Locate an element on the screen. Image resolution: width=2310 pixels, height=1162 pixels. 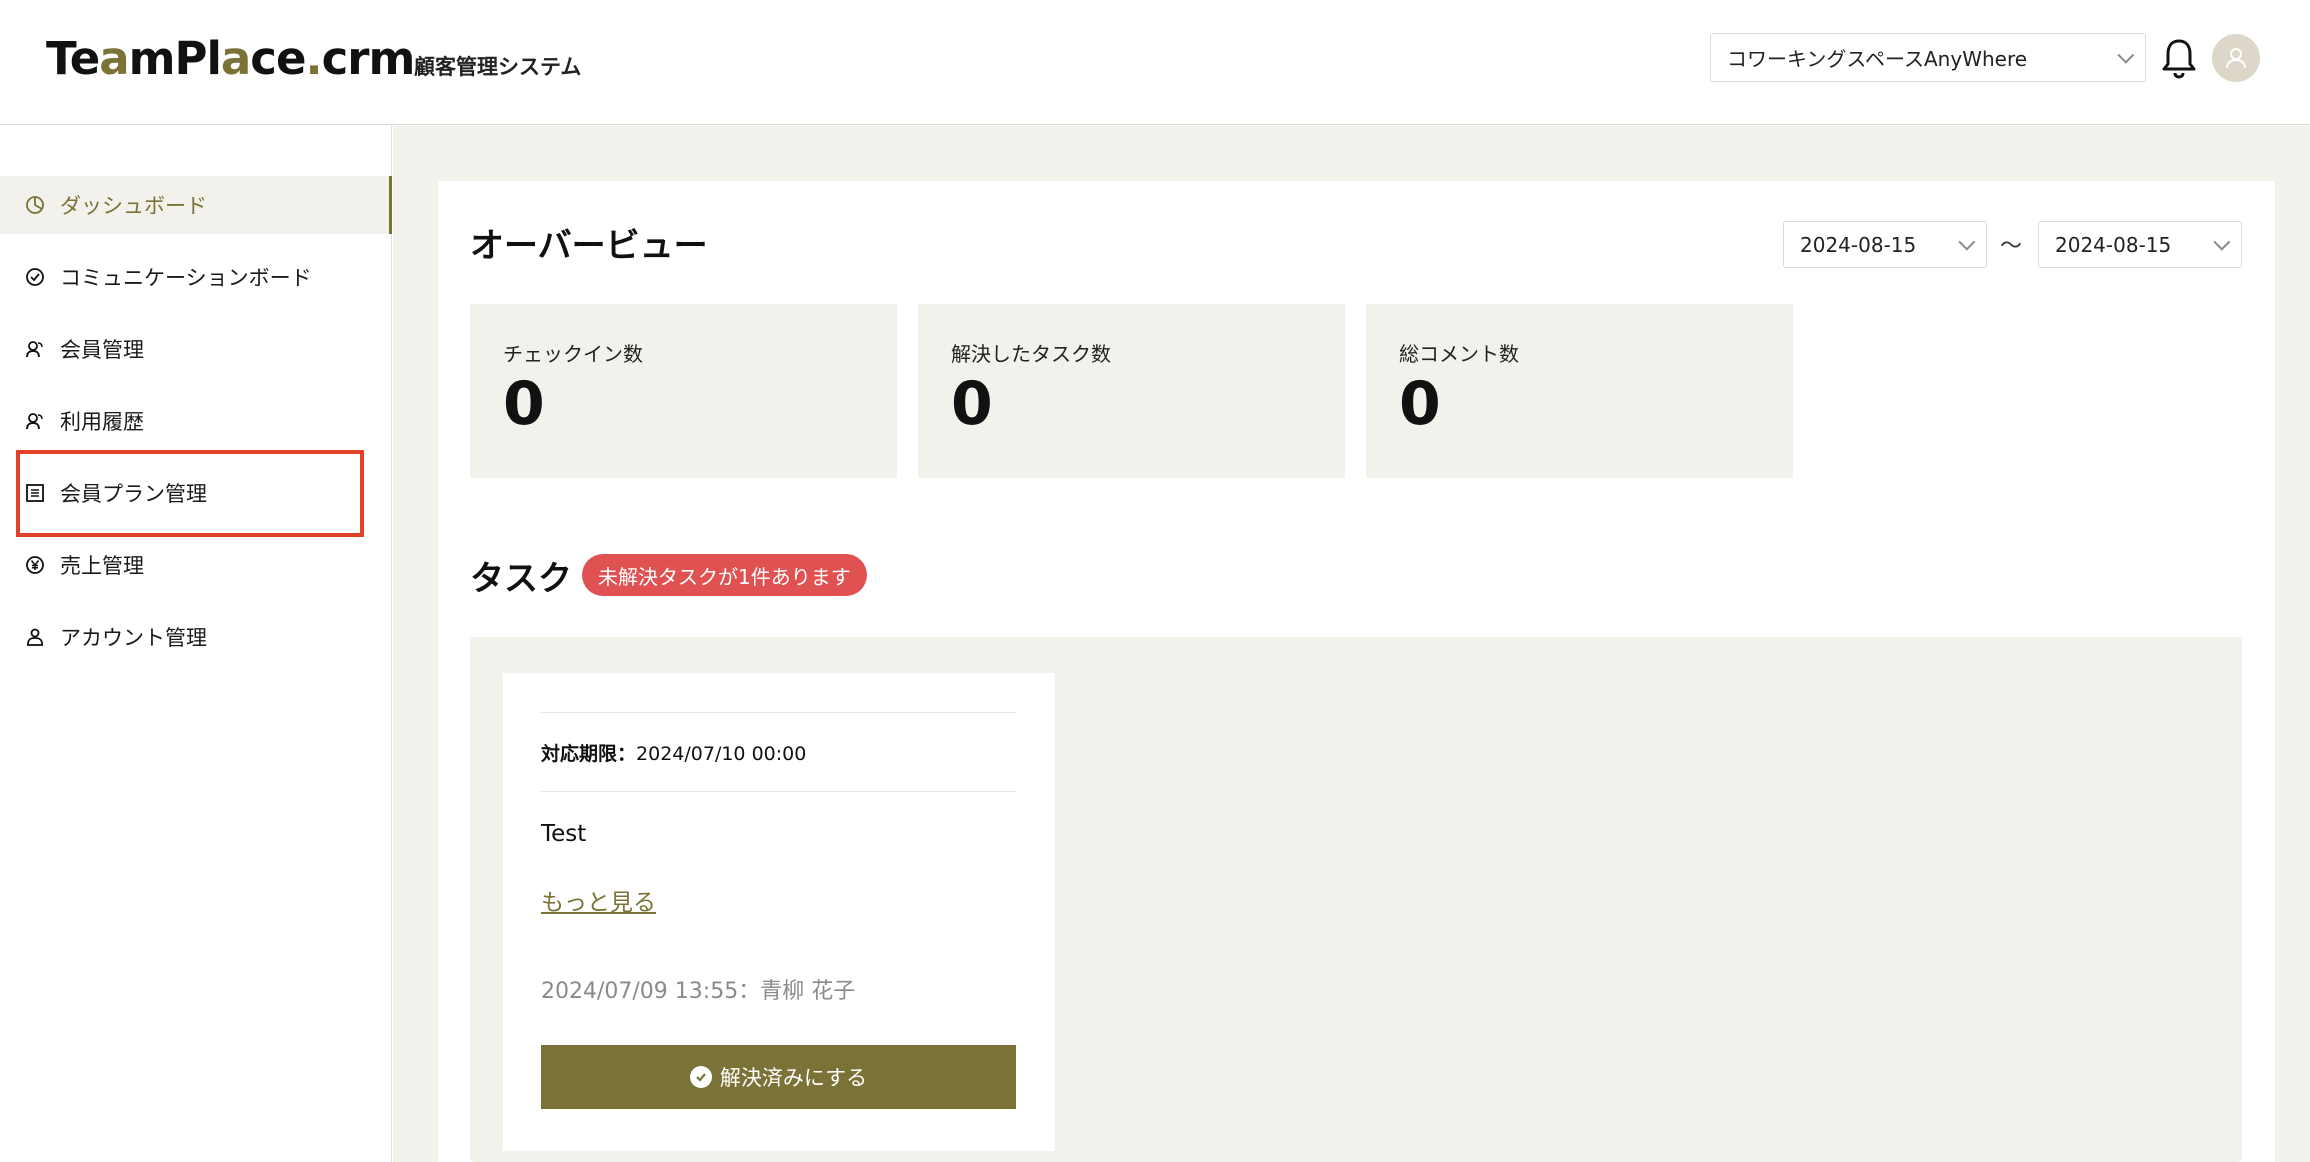
date-to-select: 2024-08-15 is located at coordinates (2140, 244).